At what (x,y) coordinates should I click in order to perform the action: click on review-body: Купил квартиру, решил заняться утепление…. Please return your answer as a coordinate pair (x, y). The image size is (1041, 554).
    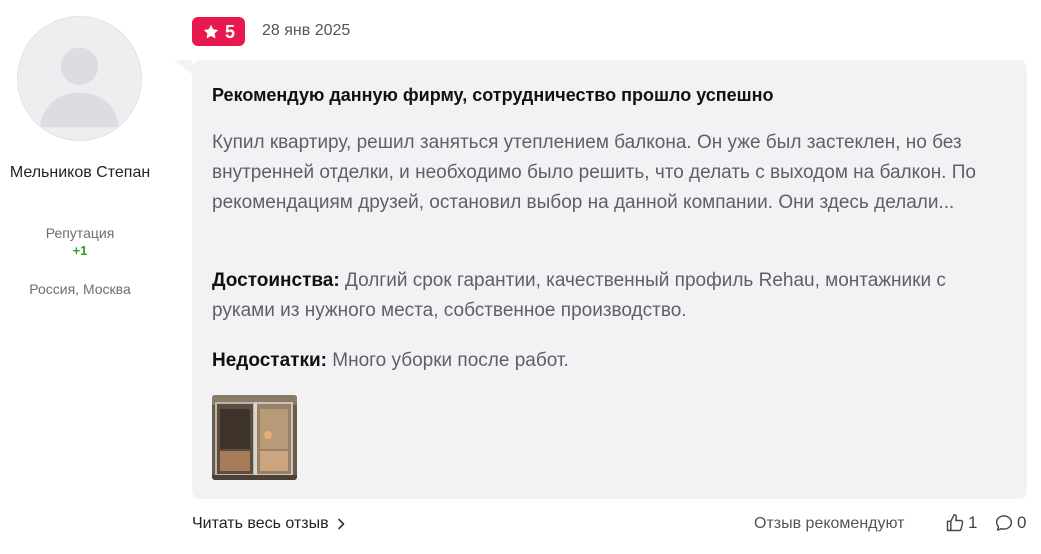
    Looking at the image, I should click on (594, 172).